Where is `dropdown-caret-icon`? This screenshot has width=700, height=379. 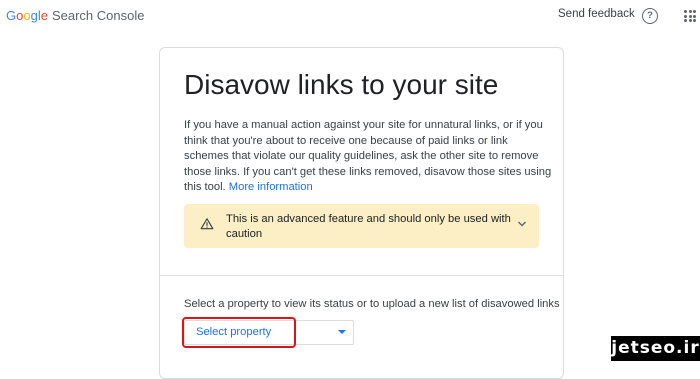 dropdown-caret-icon is located at coordinates (342, 332).